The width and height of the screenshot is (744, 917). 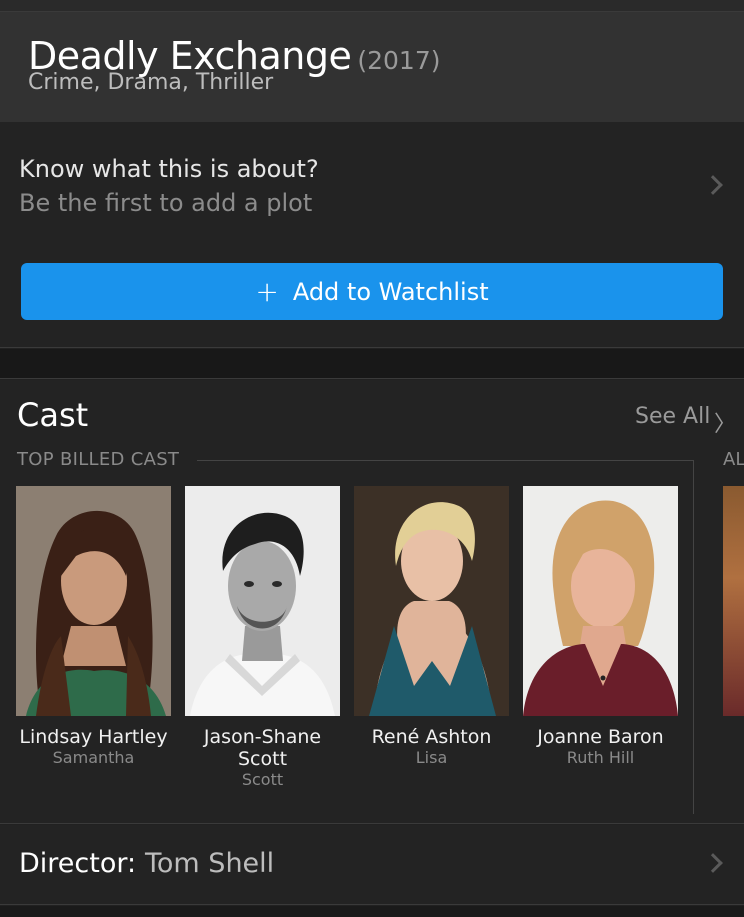 I want to click on add-to-watchlist-button: + Add to Watchlist, so click(x=372, y=291).